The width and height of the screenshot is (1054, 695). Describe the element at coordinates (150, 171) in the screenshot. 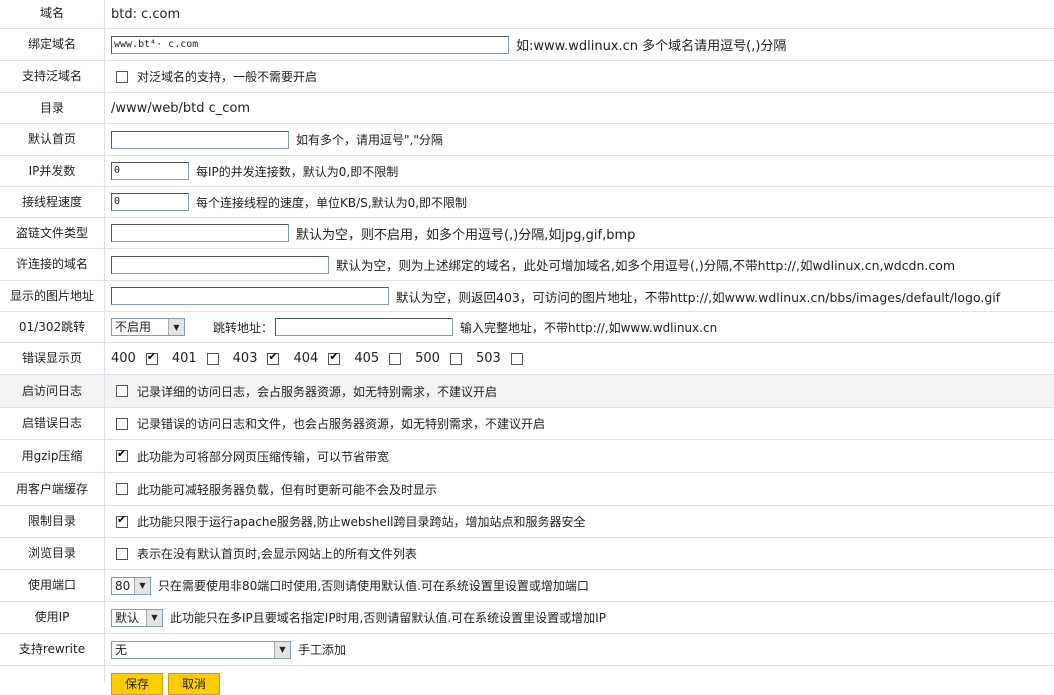

I see `ip-concurrency-input: 0` at that location.